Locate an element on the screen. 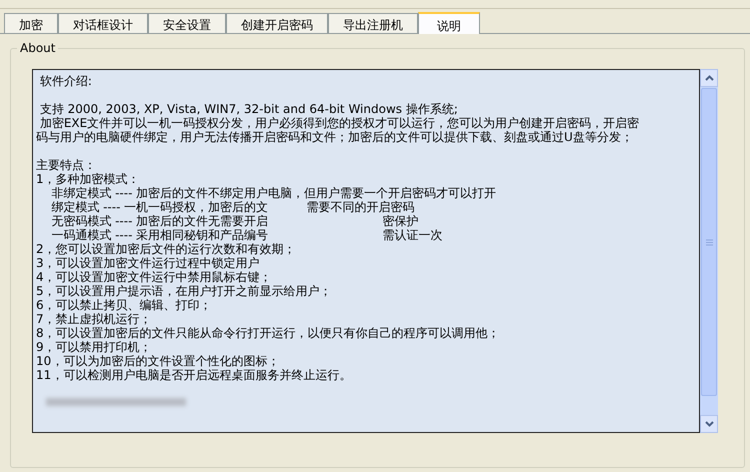  text-line: 7，禁止虚拟机运行； is located at coordinates (94, 319).